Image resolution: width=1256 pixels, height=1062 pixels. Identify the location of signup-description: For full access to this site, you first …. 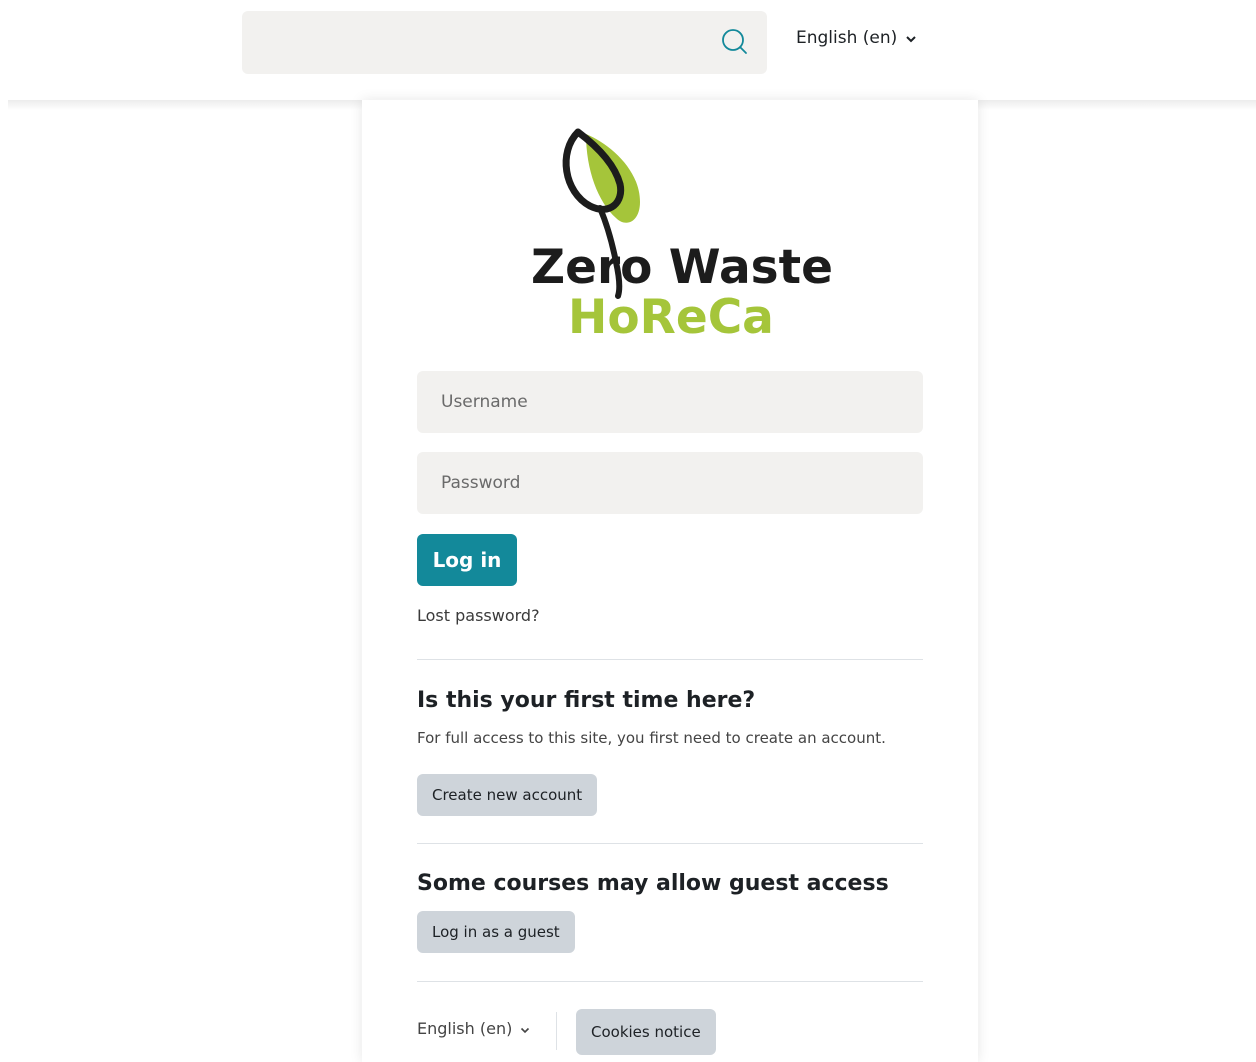
(651, 738).